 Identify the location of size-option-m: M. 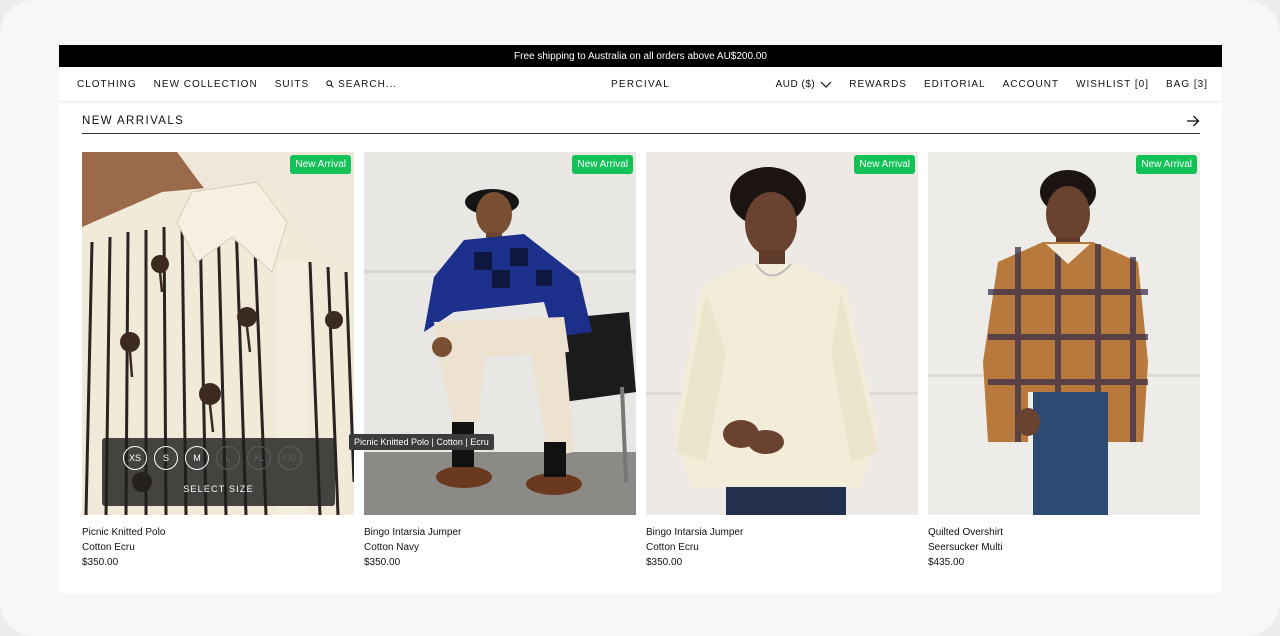
(197, 458).